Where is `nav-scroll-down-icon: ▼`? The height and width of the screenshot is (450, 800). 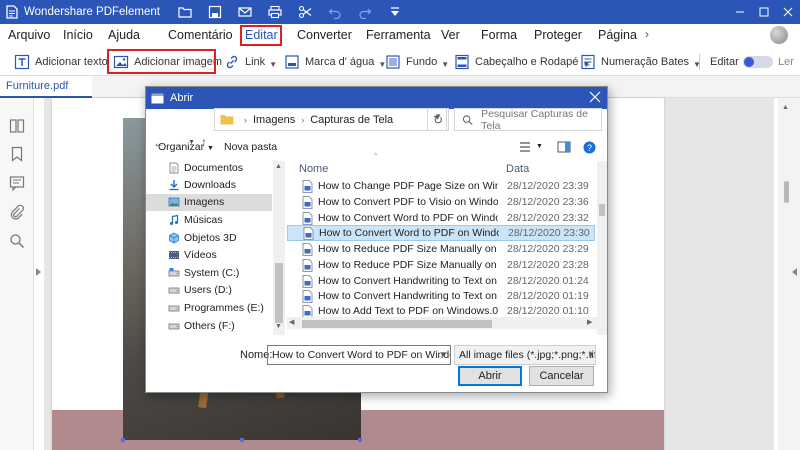
nav-scroll-down-icon: ▼ is located at coordinates (278, 326).